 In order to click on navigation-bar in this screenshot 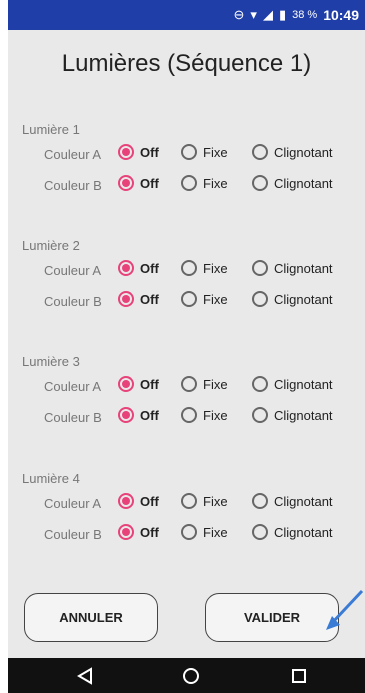, I will do `click(186, 675)`.